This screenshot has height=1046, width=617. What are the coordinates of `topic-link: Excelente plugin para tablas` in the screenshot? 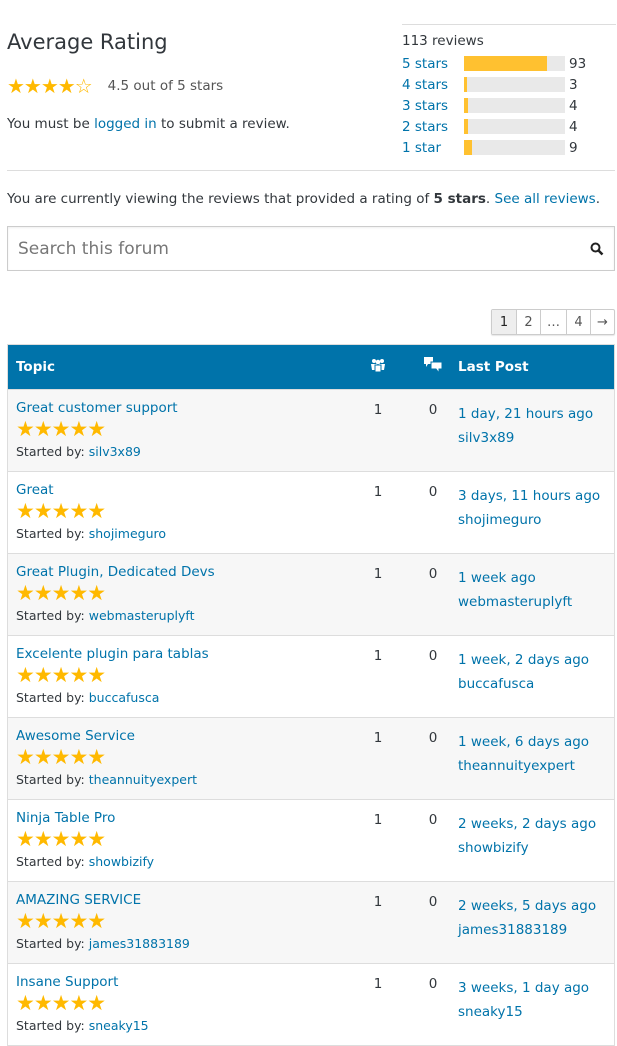 It's located at (112, 654).